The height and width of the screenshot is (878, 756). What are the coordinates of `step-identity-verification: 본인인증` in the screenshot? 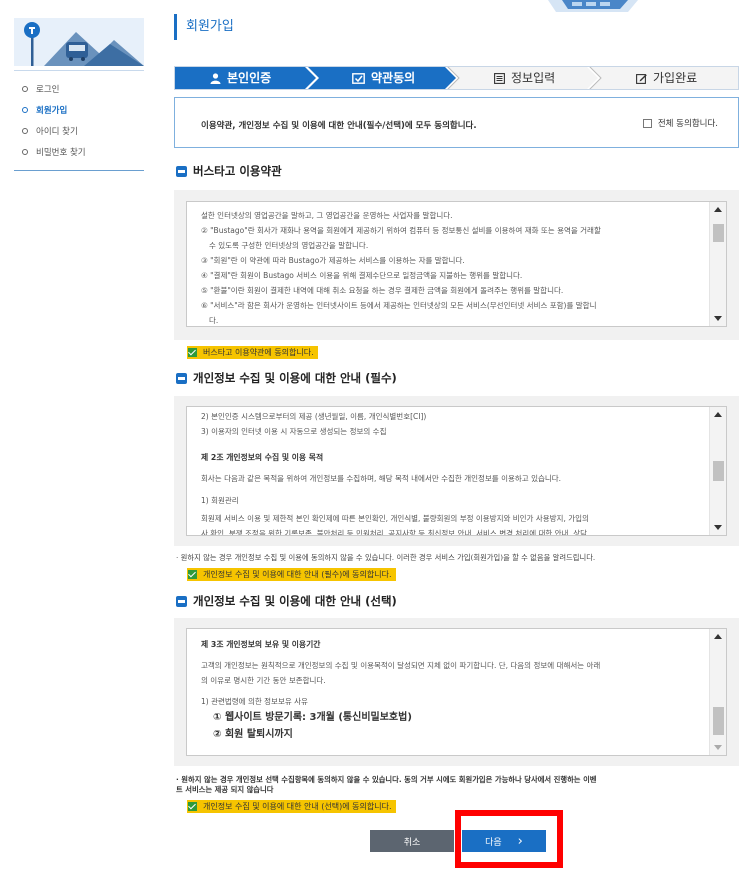 It's located at (240, 78).